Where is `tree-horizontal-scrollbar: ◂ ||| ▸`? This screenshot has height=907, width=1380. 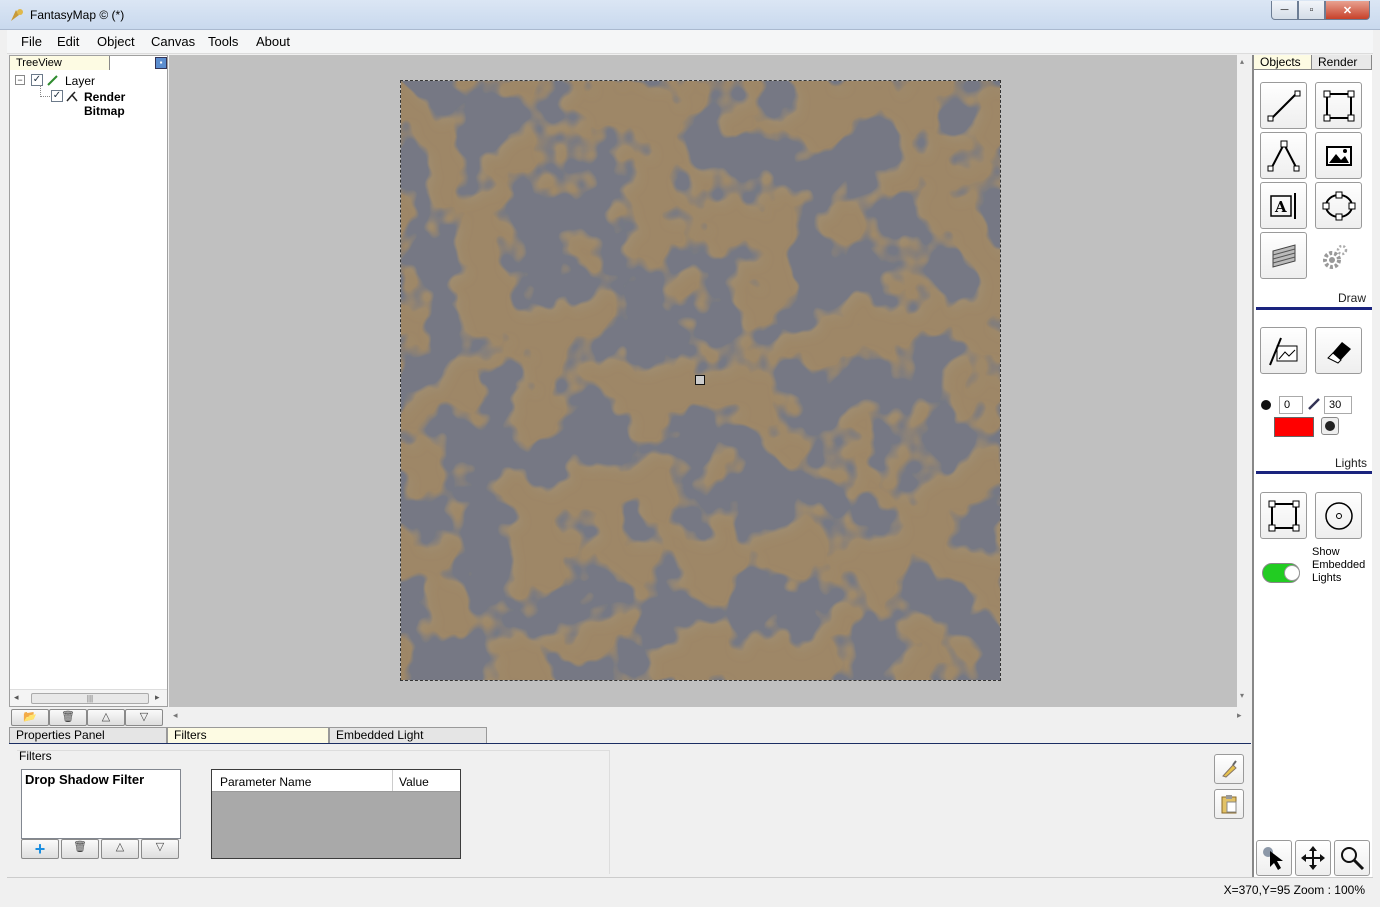
tree-horizontal-scrollbar: ◂ ||| ▸ is located at coordinates (88, 697).